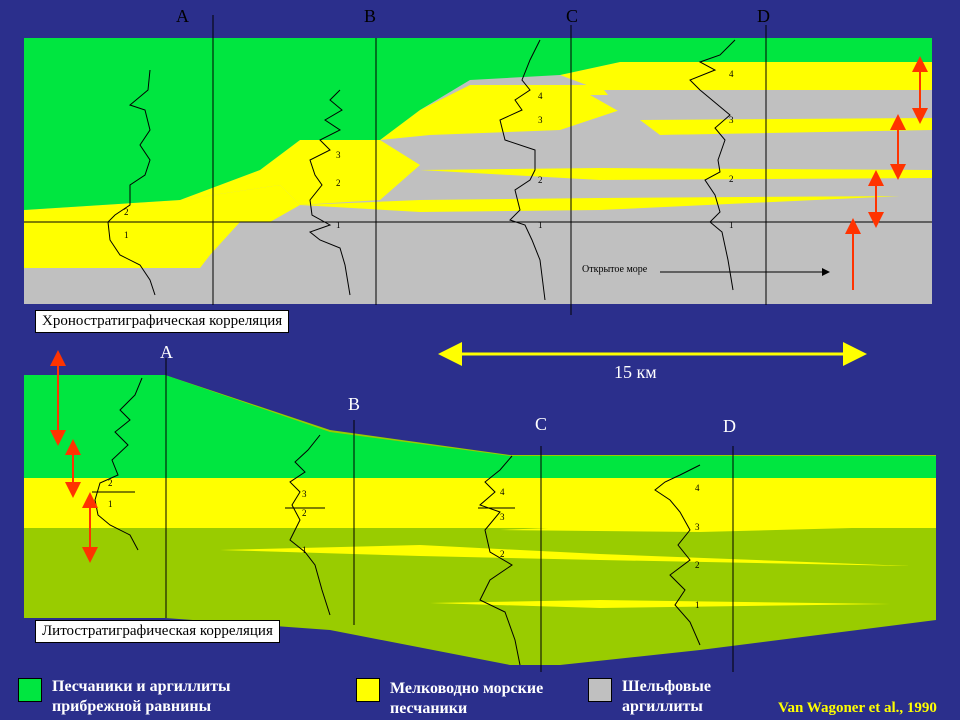 This screenshot has height=720, width=960. What do you see at coordinates (338, 225) in the screenshot?
I see `marker-b-1: 1` at bounding box center [338, 225].